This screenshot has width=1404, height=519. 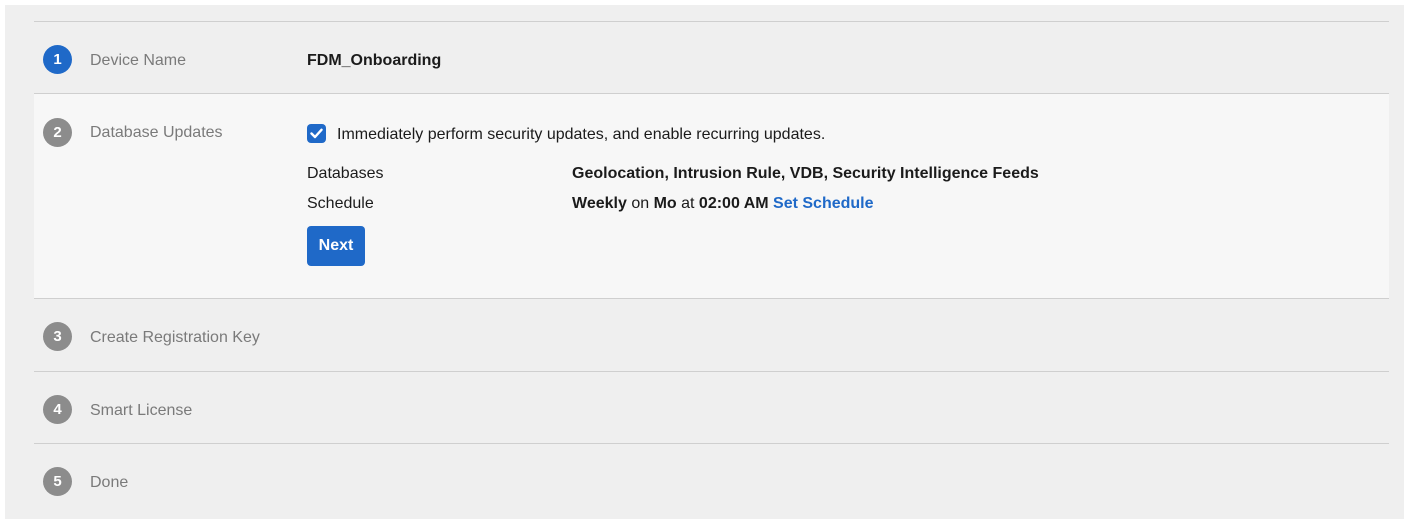 What do you see at coordinates (340, 203) in the screenshot?
I see `schedule-label: Schedule` at bounding box center [340, 203].